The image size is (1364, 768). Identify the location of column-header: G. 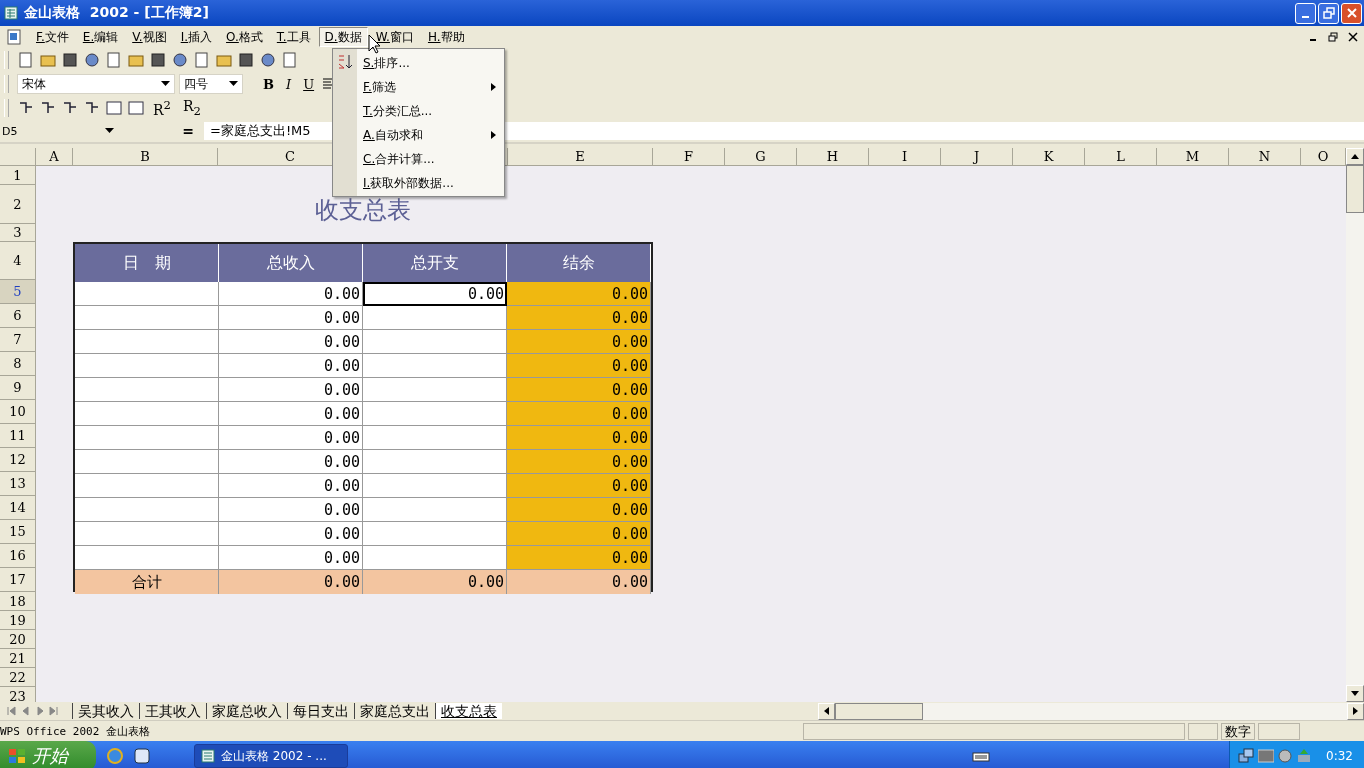
(761, 157).